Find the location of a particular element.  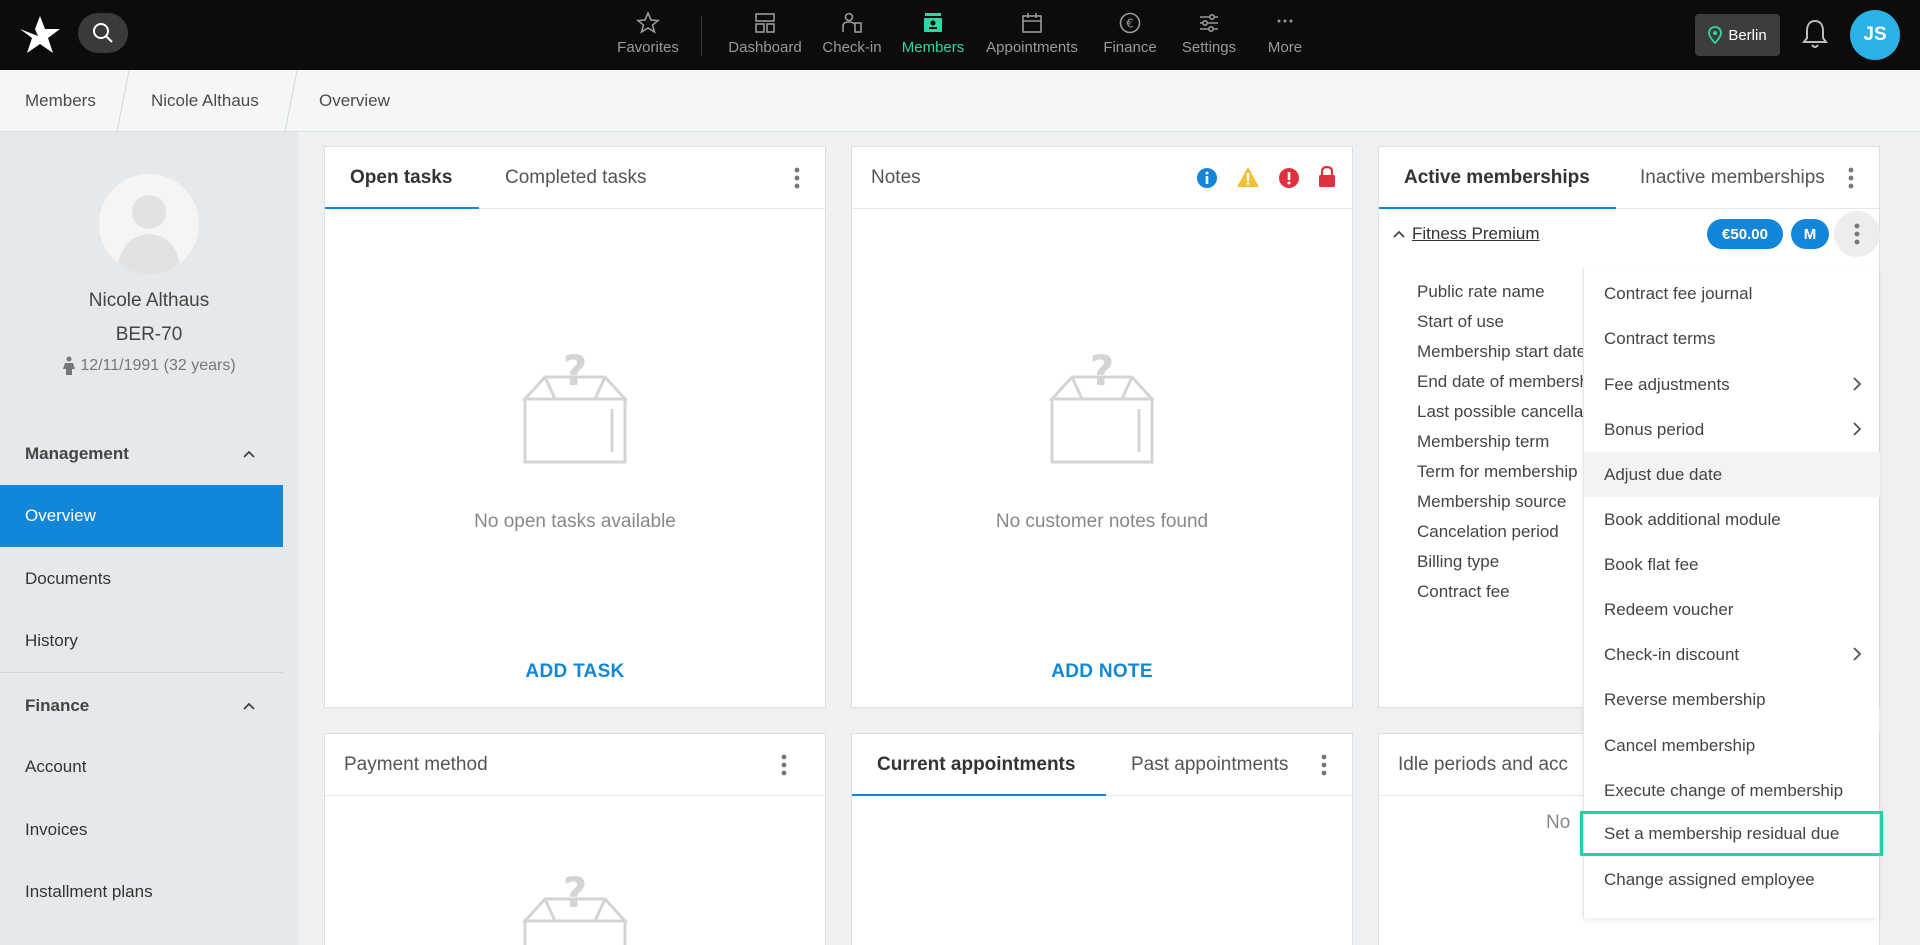

breadcrumb-members: Members is located at coordinates (60, 101).